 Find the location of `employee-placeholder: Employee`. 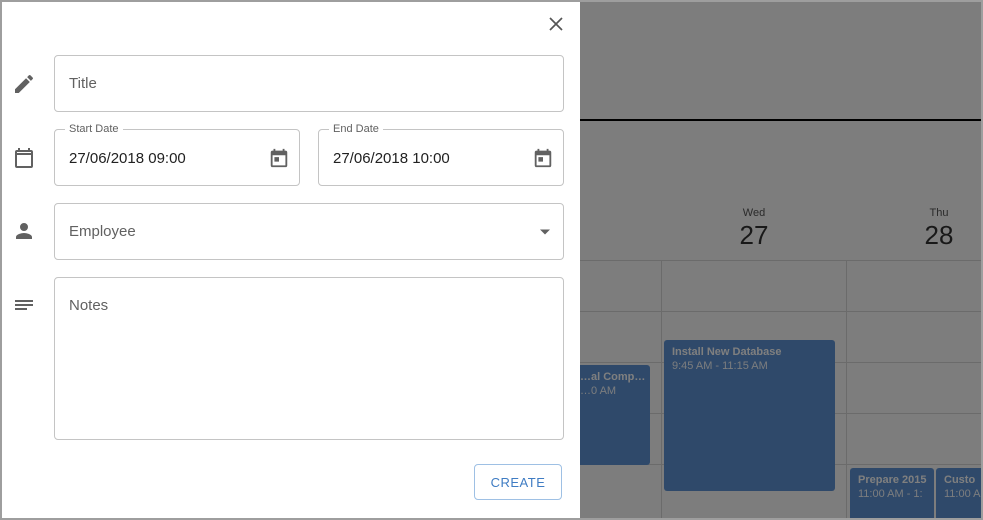

employee-placeholder: Employee is located at coordinates (102, 231).